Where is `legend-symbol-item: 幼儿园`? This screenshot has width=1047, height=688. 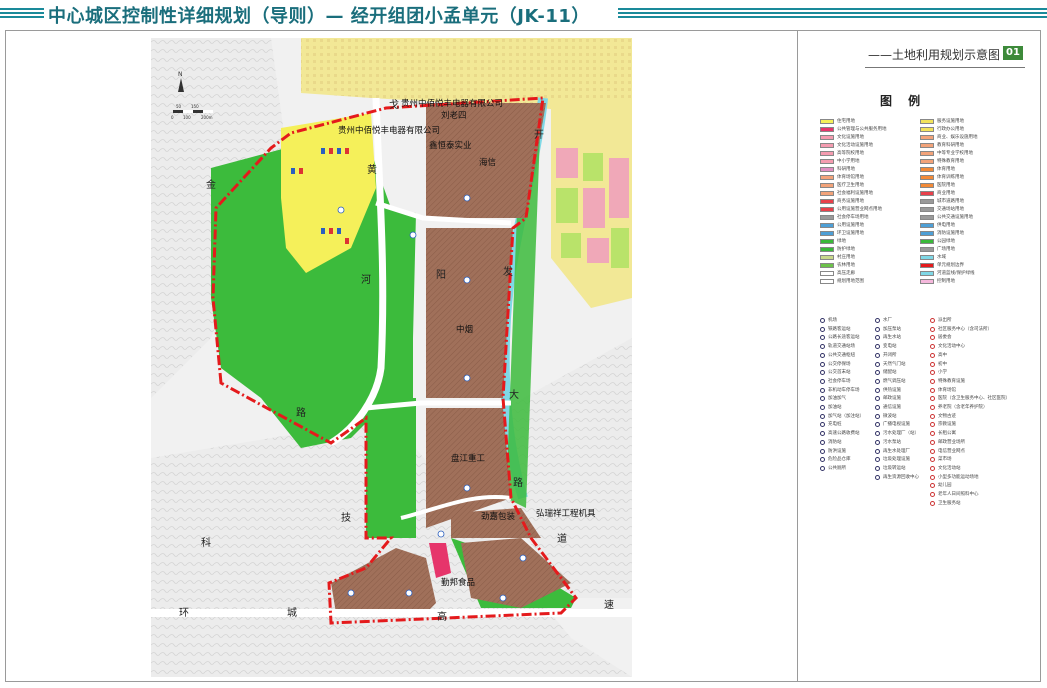
legend-symbol-item: 幼儿园 is located at coordinates (941, 486).